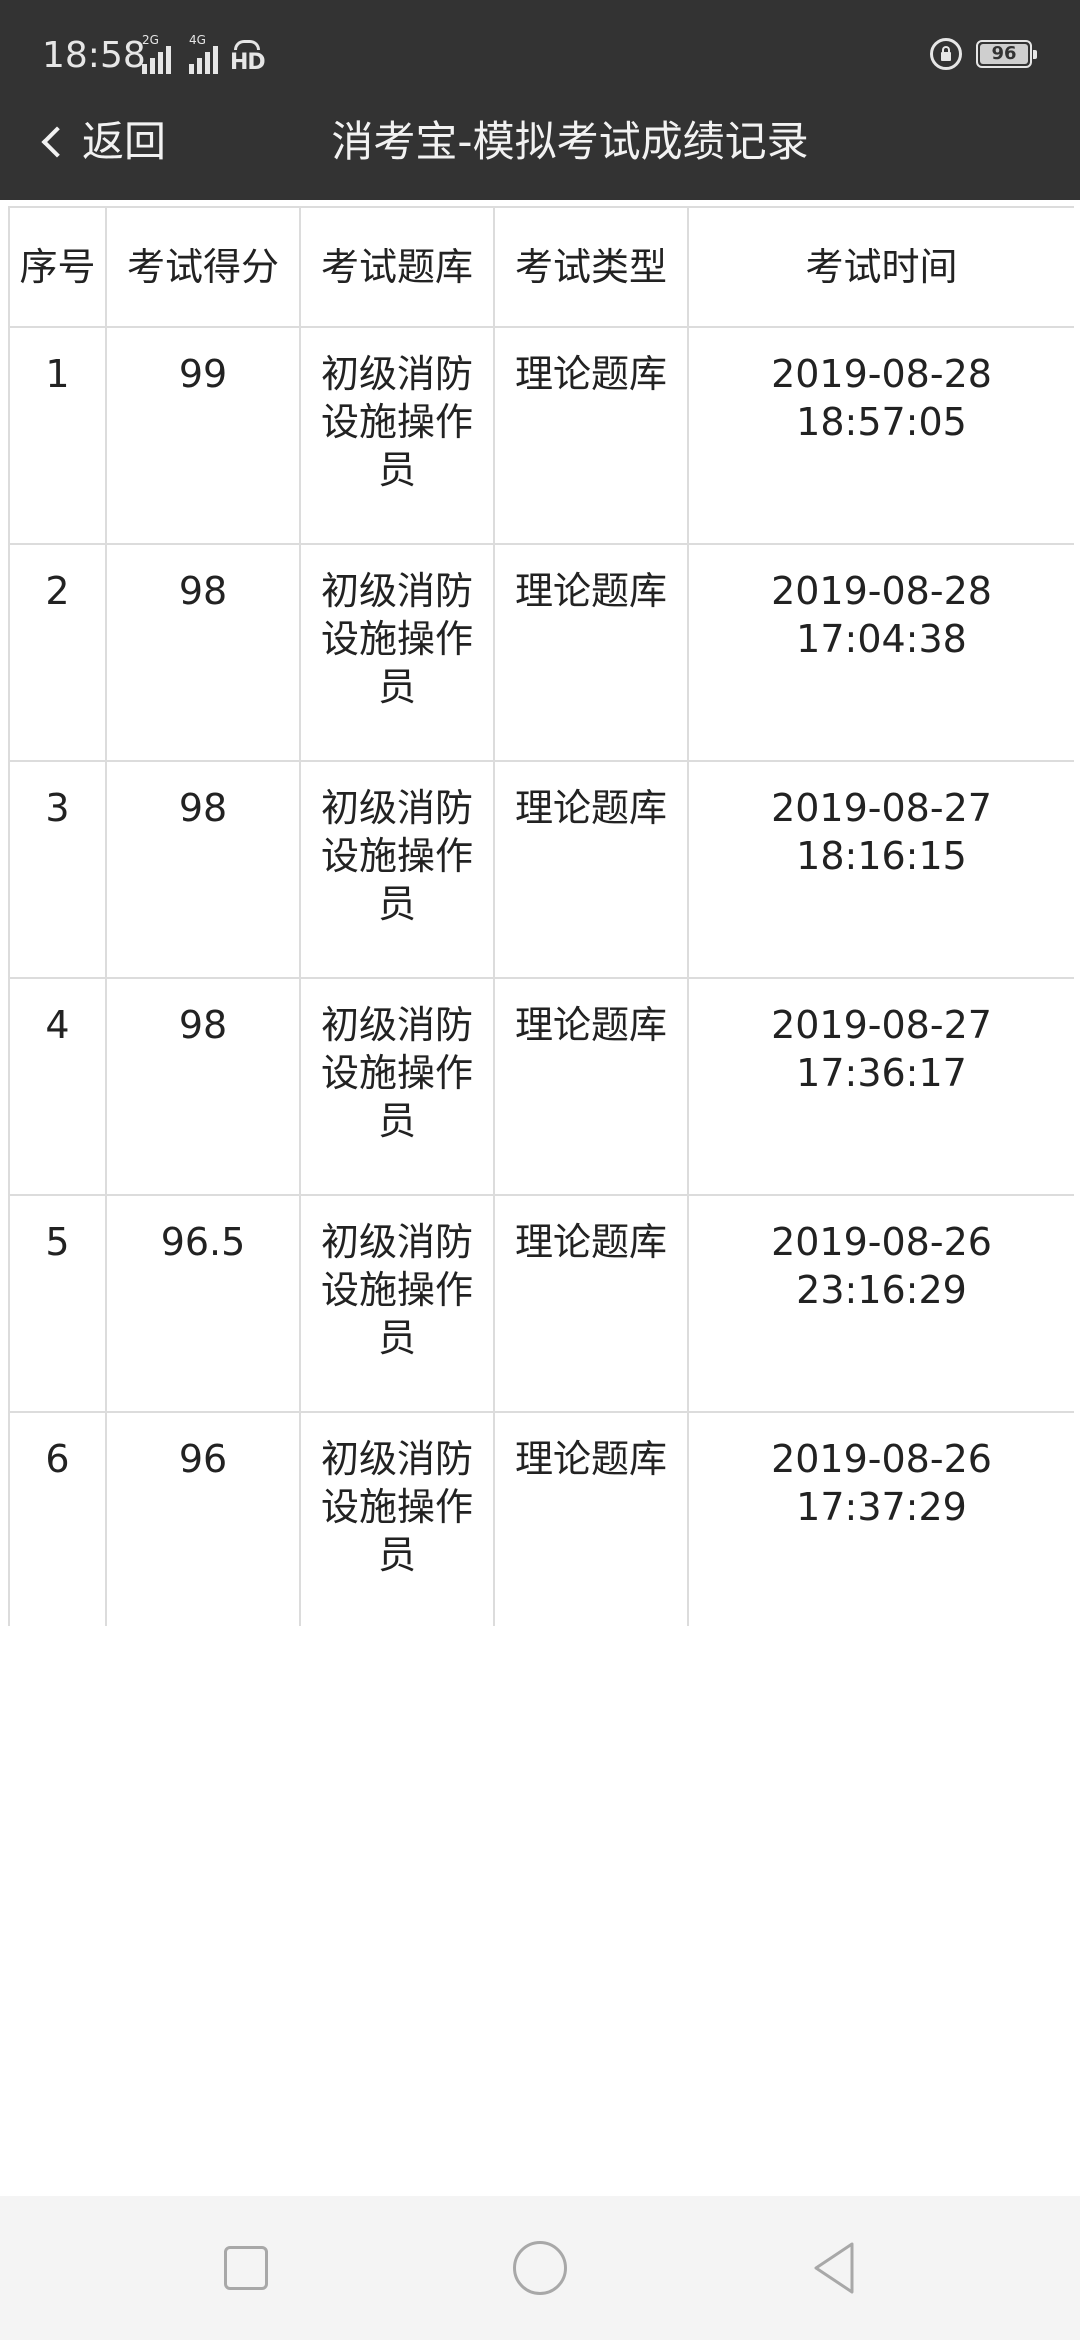 This screenshot has height=2340, width=1080. I want to click on signal-indicators: 2G 4G HD, so click(209, 54).